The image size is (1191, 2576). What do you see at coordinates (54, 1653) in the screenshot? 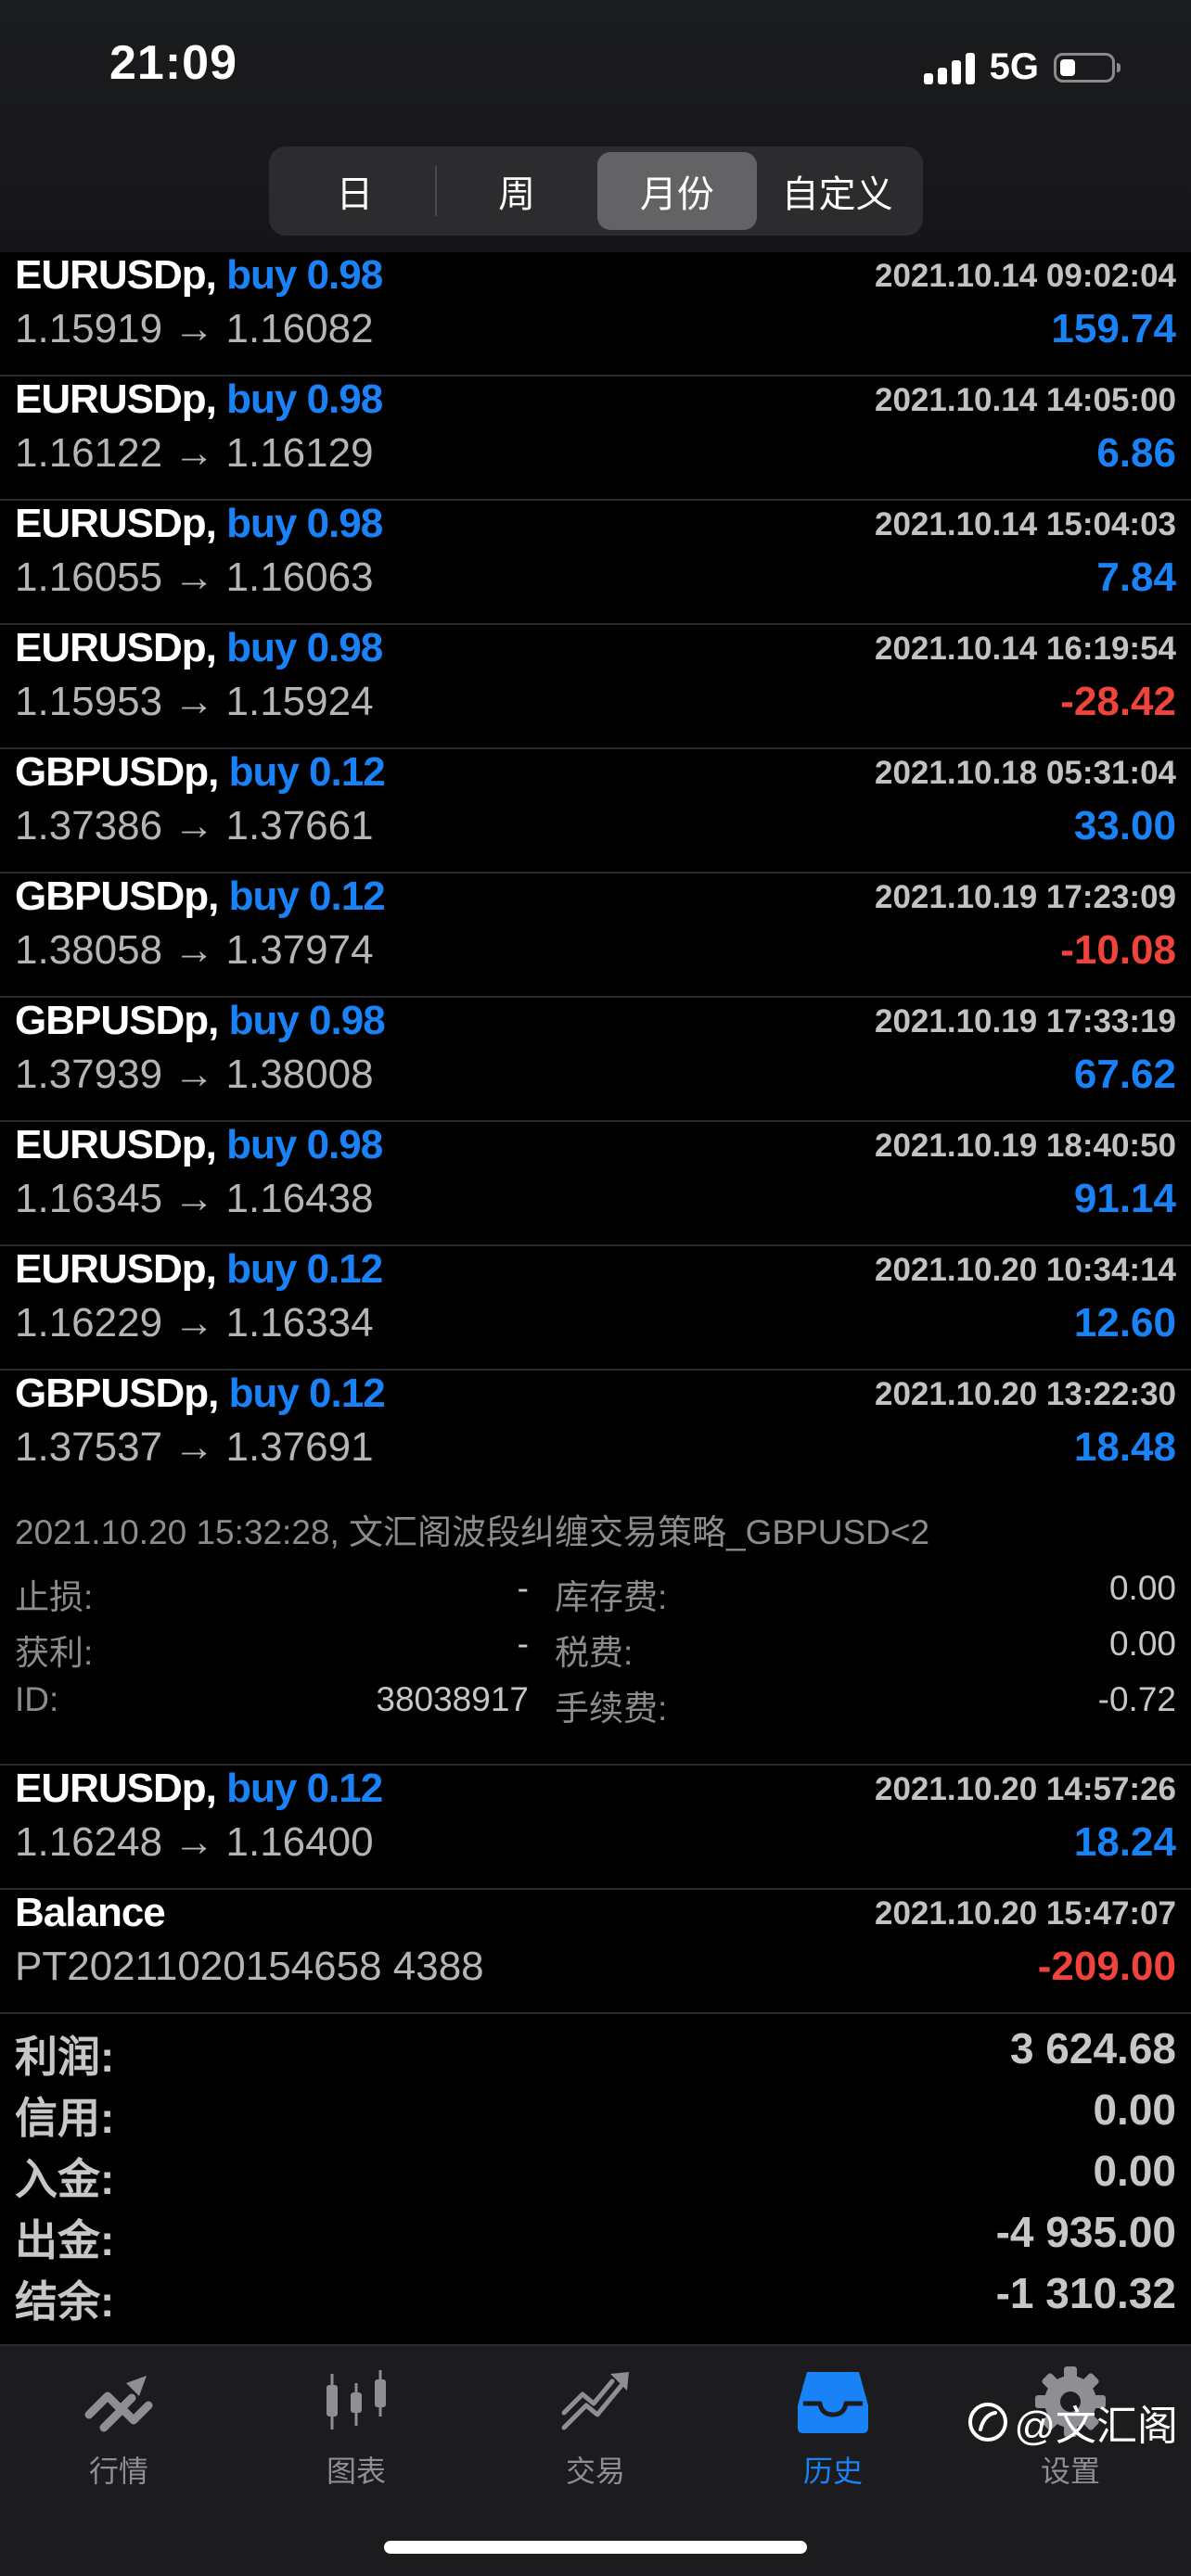
I see `take-profit-label: 获利:` at bounding box center [54, 1653].